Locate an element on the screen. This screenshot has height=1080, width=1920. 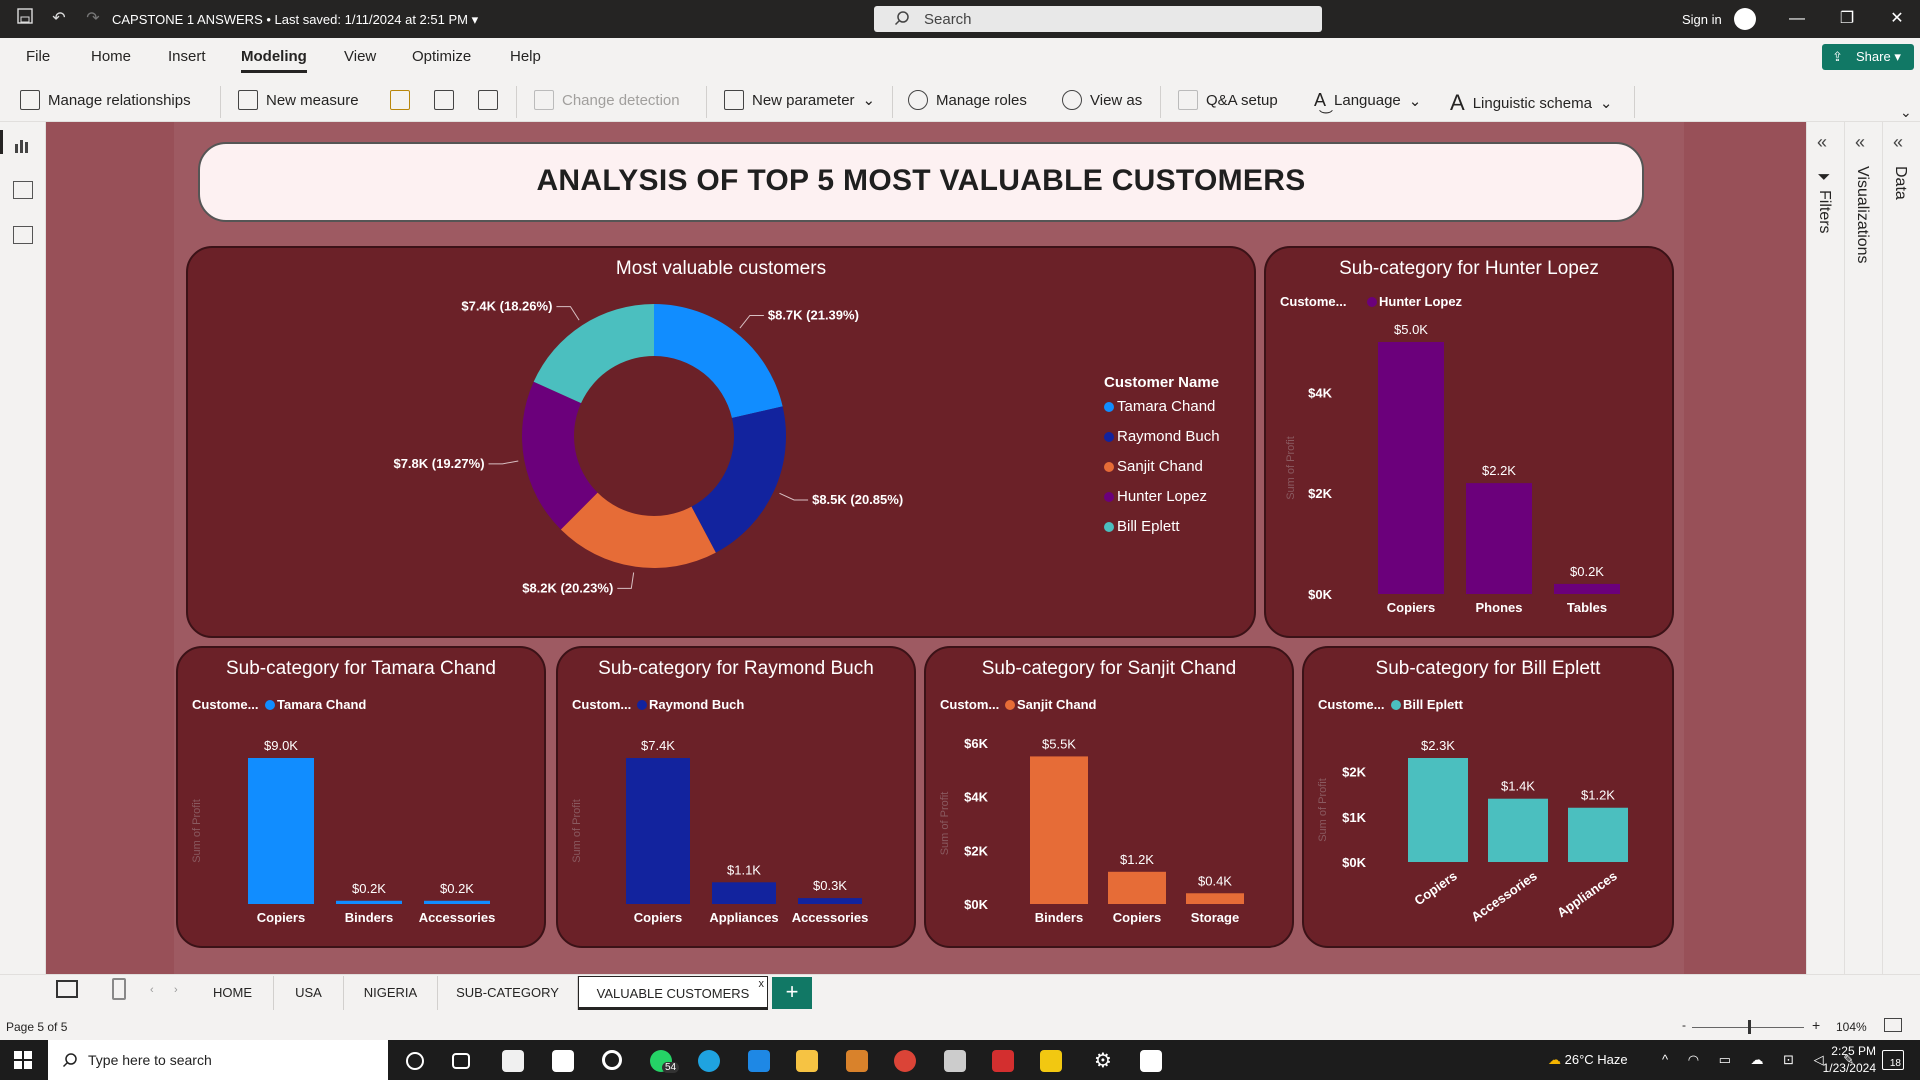
cortana-icon is located at coordinates (415, 1061).